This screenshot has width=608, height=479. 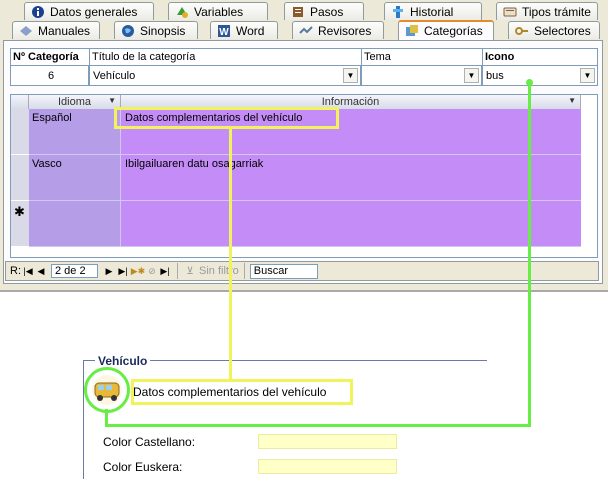 What do you see at coordinates (351, 178) in the screenshot?
I see `informacion-cell: Ibilgailuaren datu osagarriak` at bounding box center [351, 178].